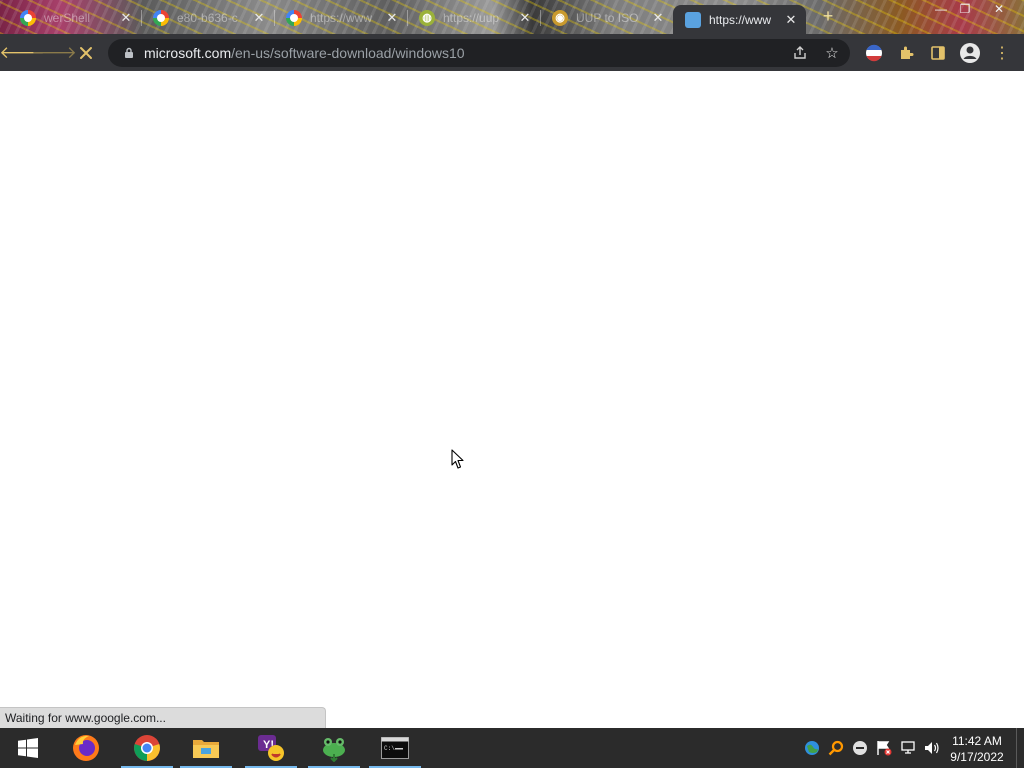 This screenshot has width=1024, height=768. Describe the element at coordinates (800, 53) in the screenshot. I see `share-icon` at that location.